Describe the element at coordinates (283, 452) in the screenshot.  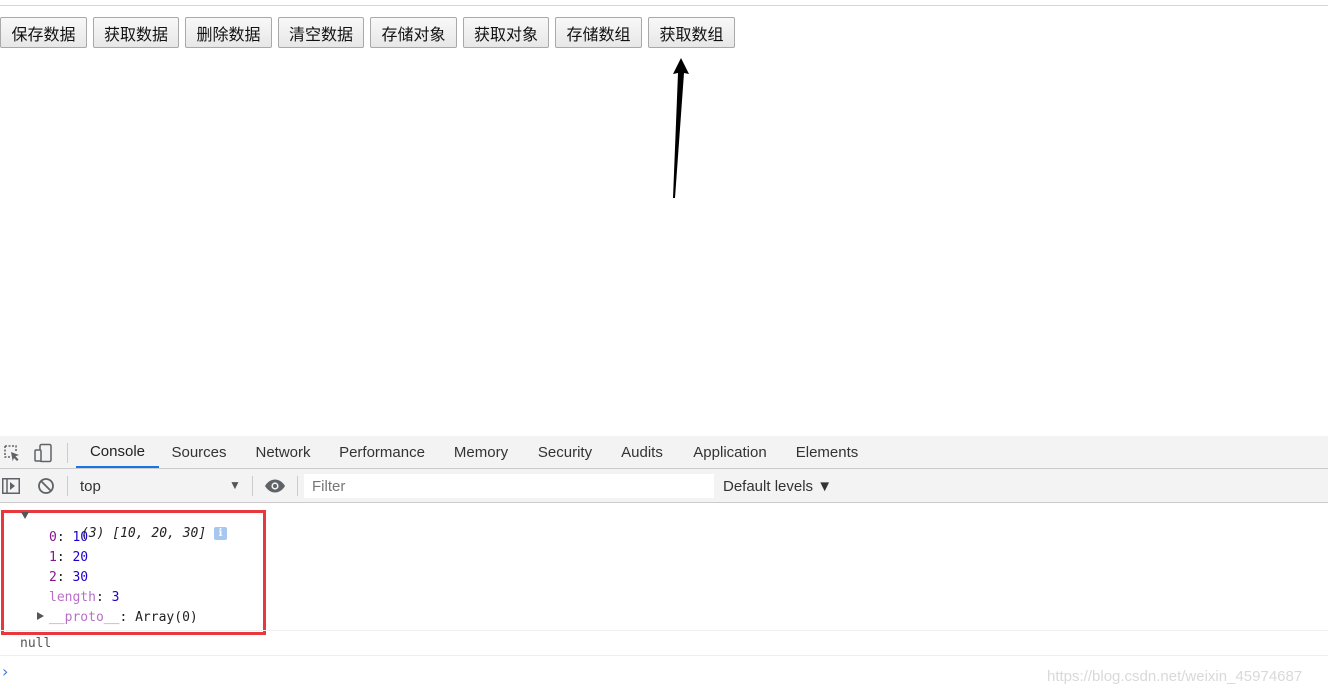
I see `tab-network: Network` at that location.